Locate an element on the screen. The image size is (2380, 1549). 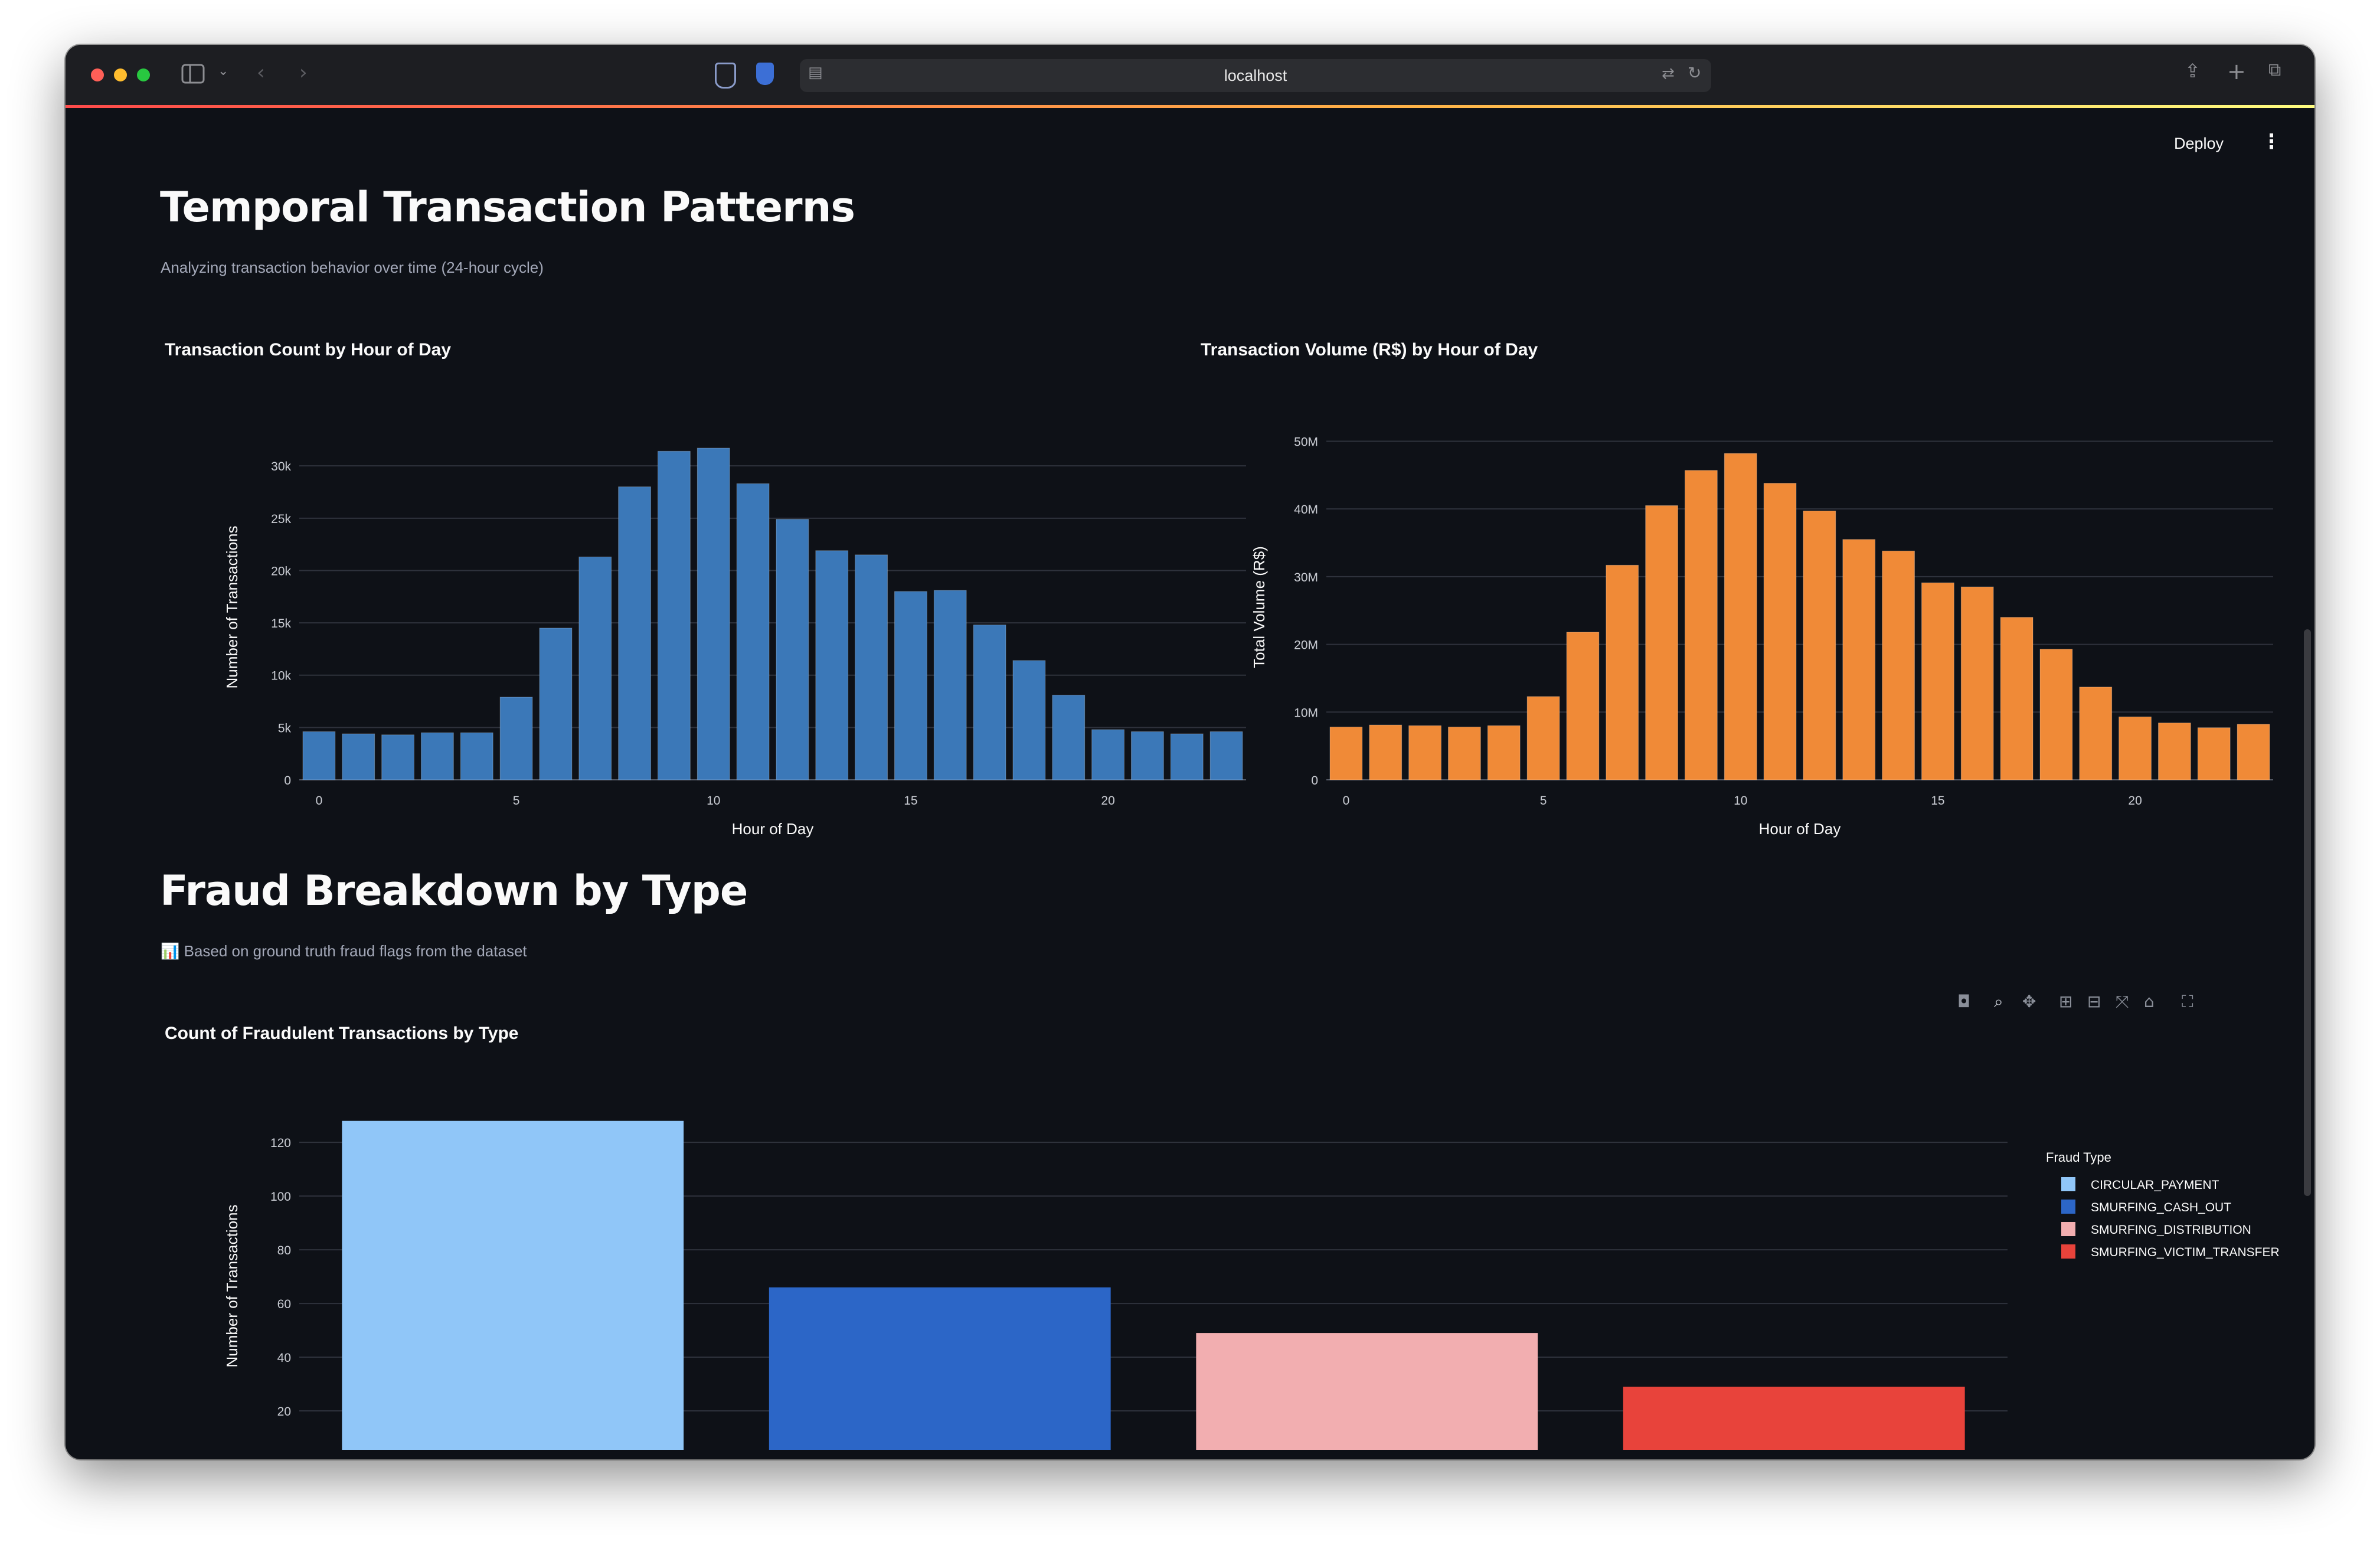
volume-chart-title: Transaction Volume (R$) by Hour of Day is located at coordinates (1369, 350).